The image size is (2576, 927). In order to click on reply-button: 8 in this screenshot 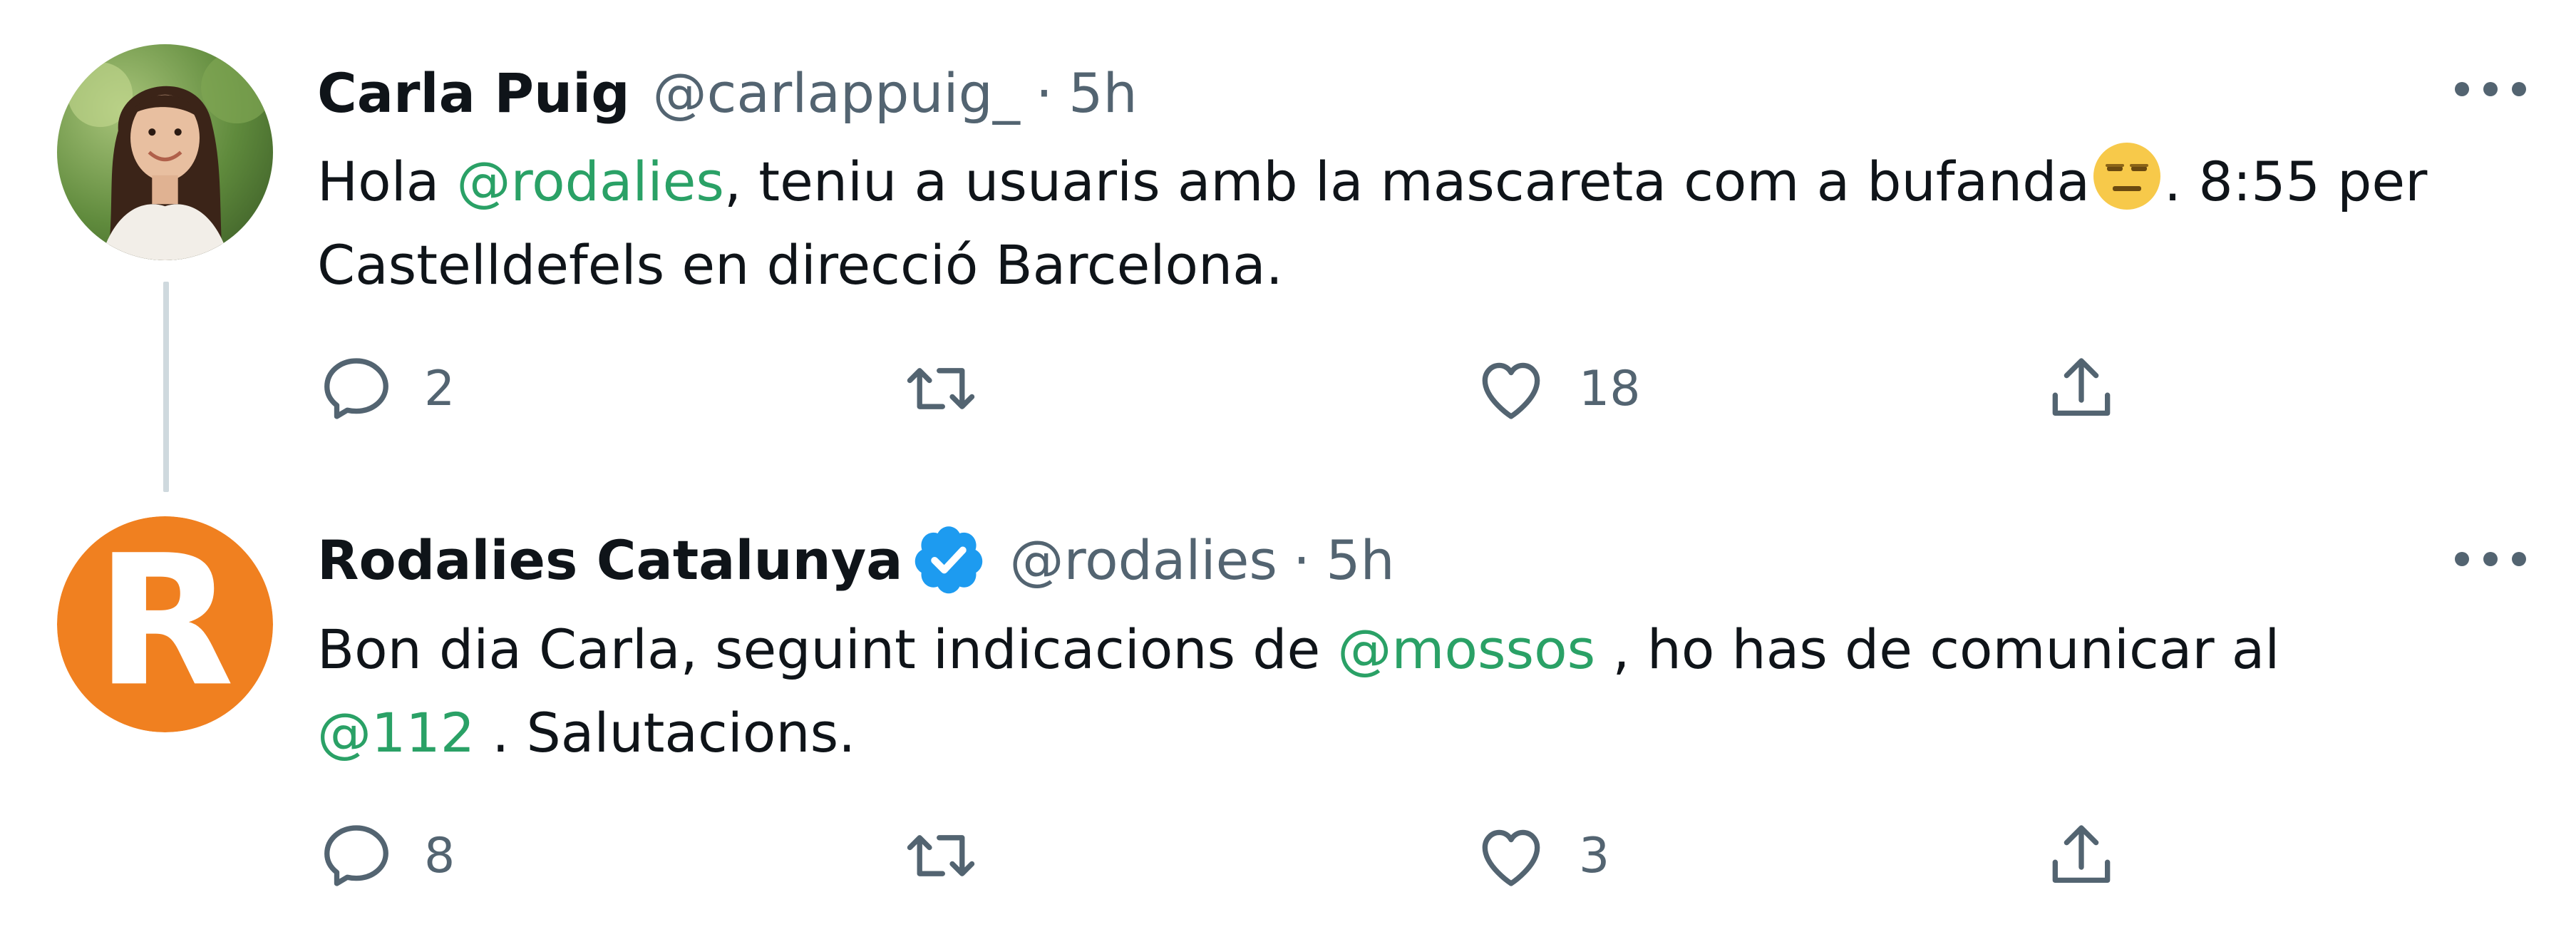, I will do `click(386, 855)`.